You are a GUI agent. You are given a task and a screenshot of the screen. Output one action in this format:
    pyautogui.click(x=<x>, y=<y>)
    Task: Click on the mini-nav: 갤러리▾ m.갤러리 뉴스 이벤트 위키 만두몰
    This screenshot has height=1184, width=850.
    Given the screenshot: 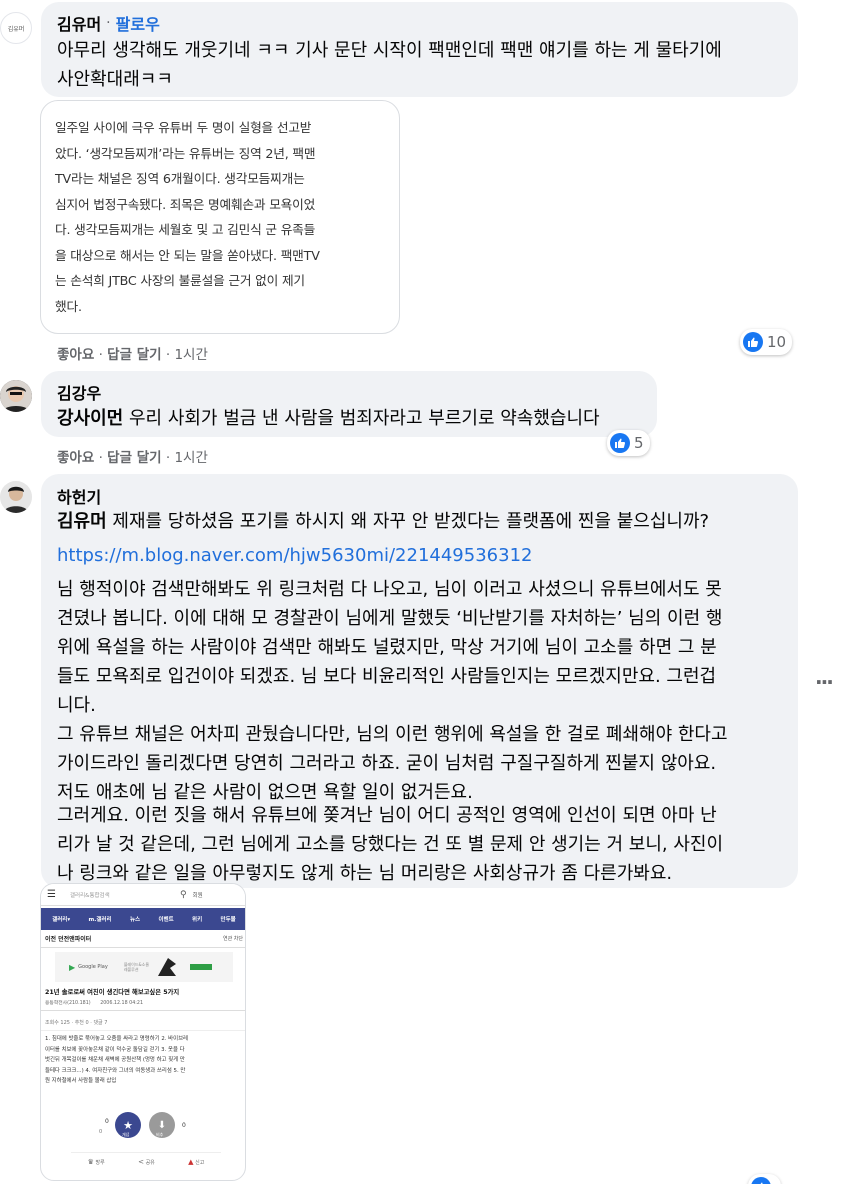 What is the action you would take?
    pyautogui.click(x=143, y=919)
    